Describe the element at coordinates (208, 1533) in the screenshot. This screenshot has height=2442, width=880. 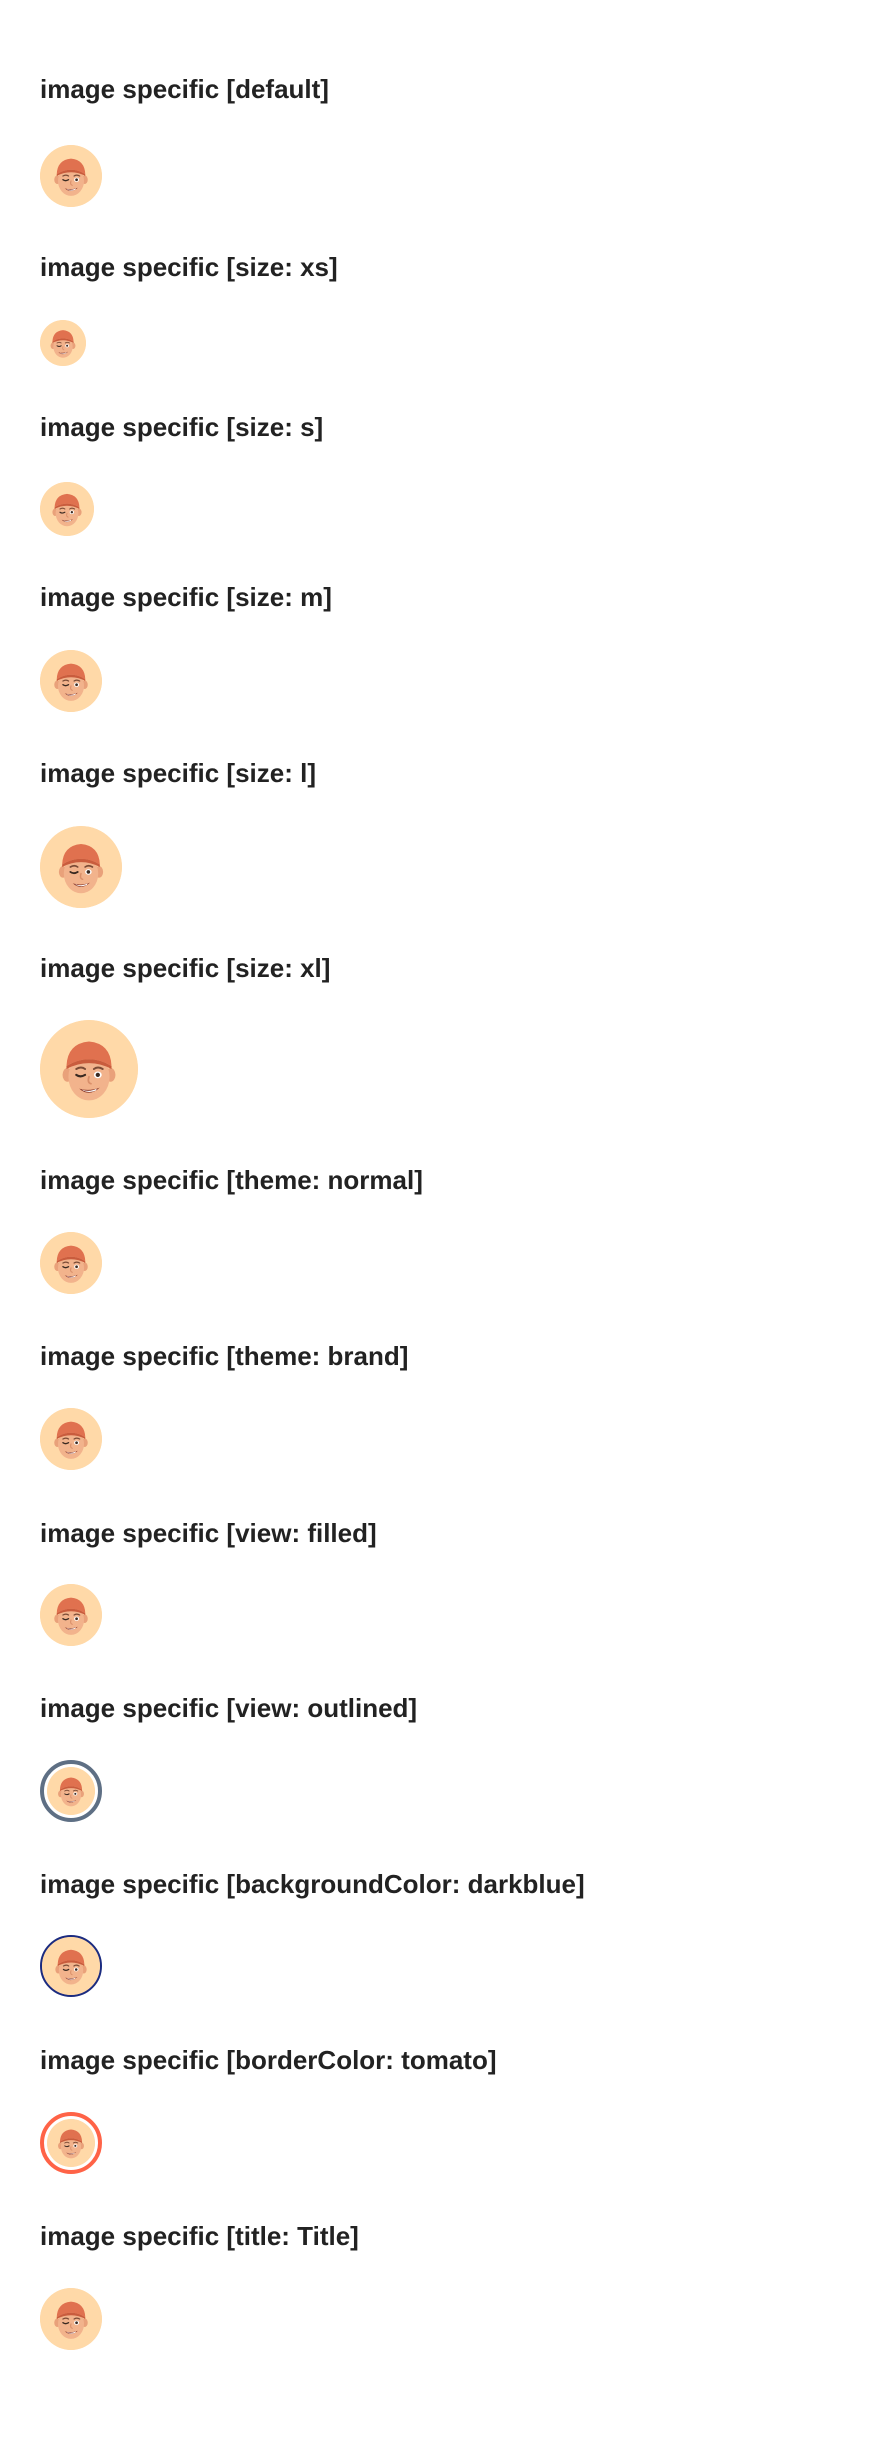
I see `section-title-view-filled: image specific [view: filled]` at that location.